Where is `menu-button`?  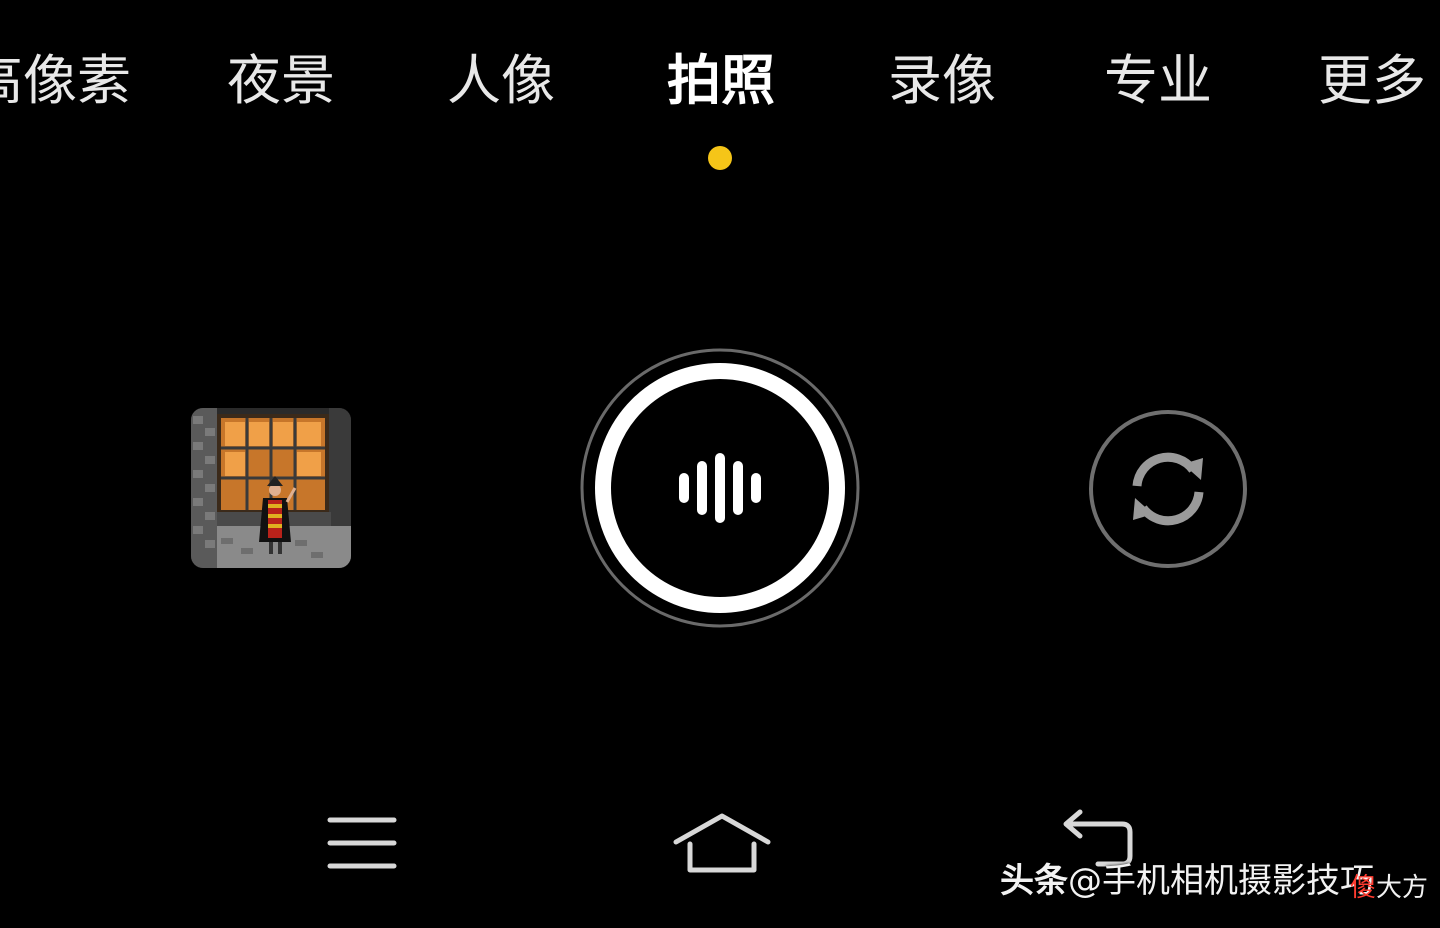
menu-button is located at coordinates (362, 843).